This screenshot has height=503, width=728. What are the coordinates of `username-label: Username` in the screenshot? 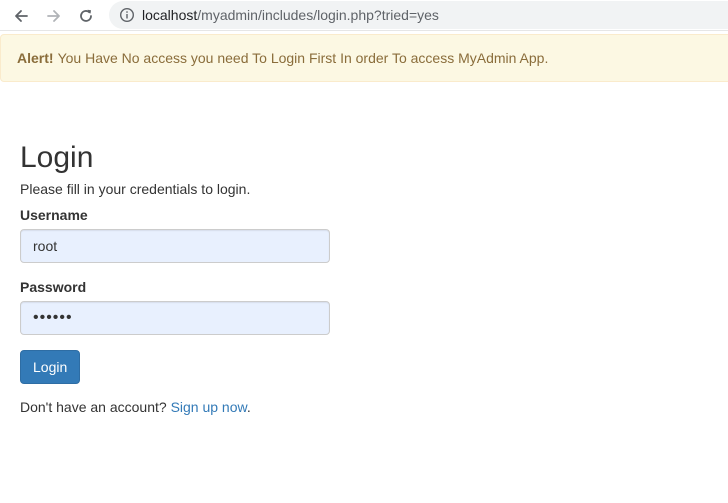 It's located at (54, 215).